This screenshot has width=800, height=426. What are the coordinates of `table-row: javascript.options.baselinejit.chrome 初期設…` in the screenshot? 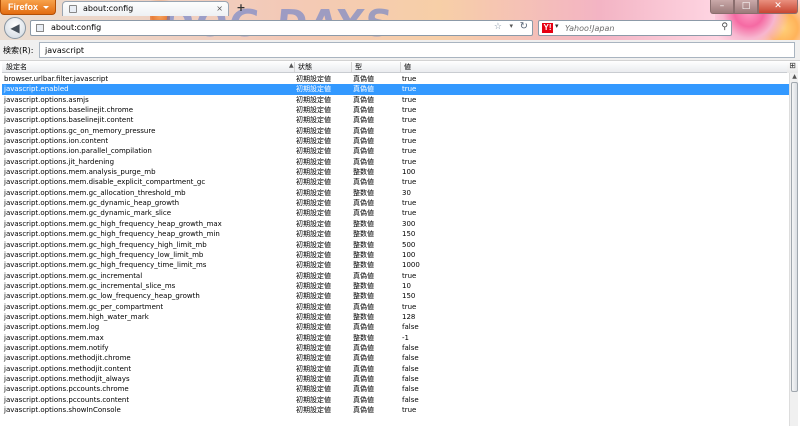 It's located at (395, 110).